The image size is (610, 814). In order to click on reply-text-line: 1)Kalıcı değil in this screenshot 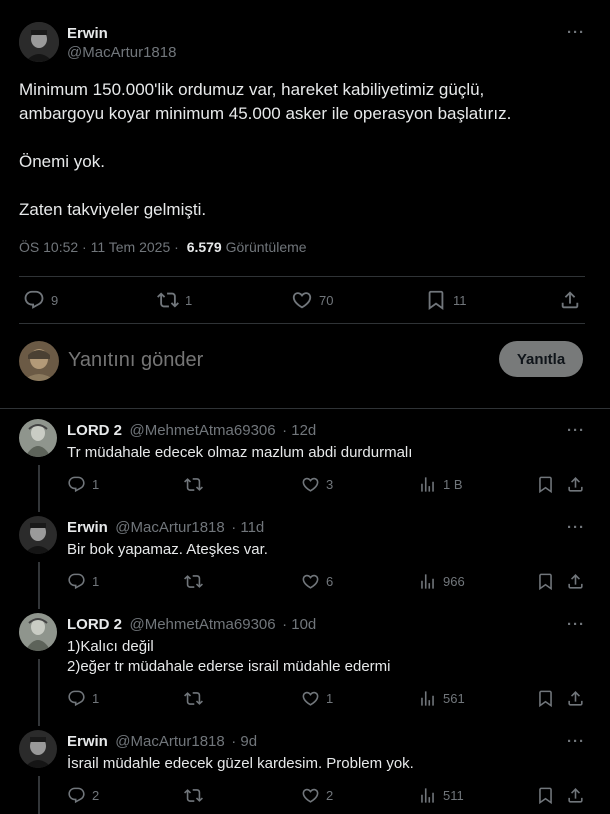, I will do `click(110, 646)`.